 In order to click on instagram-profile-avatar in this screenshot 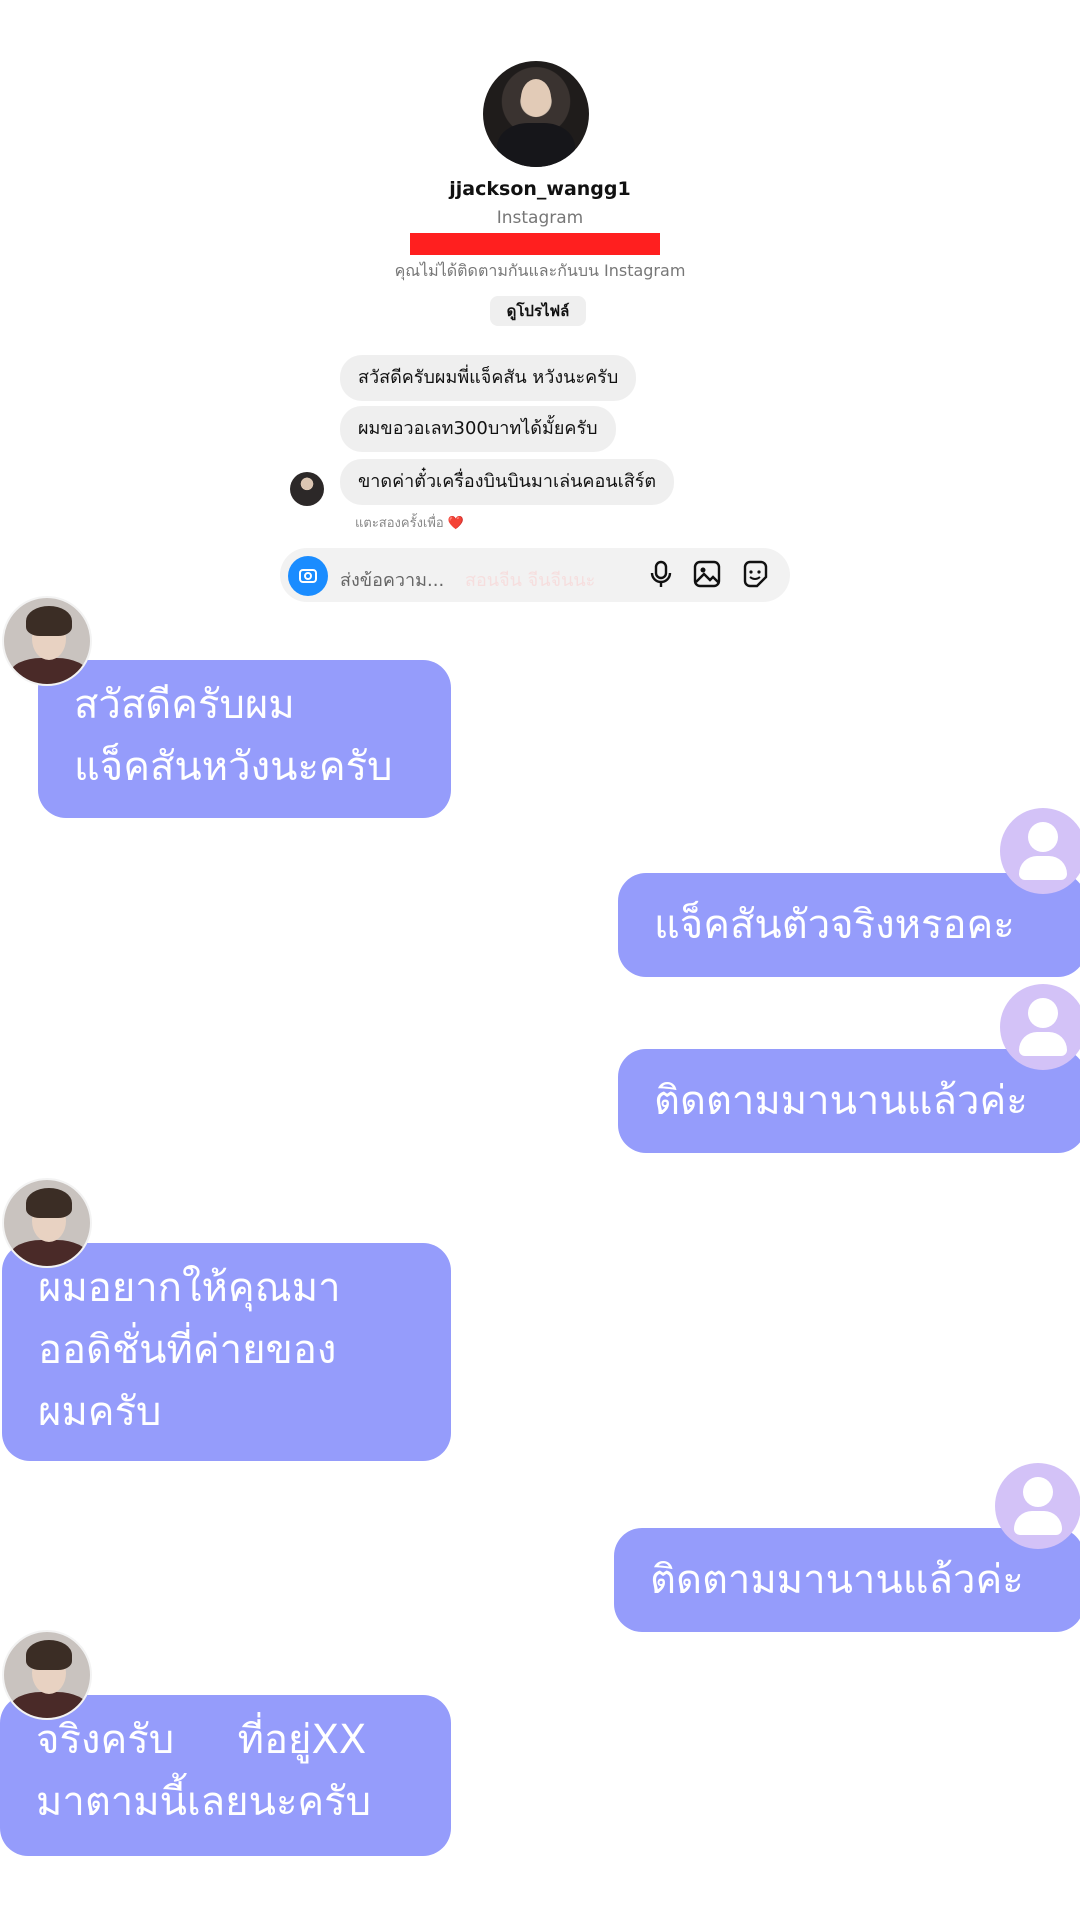, I will do `click(536, 114)`.